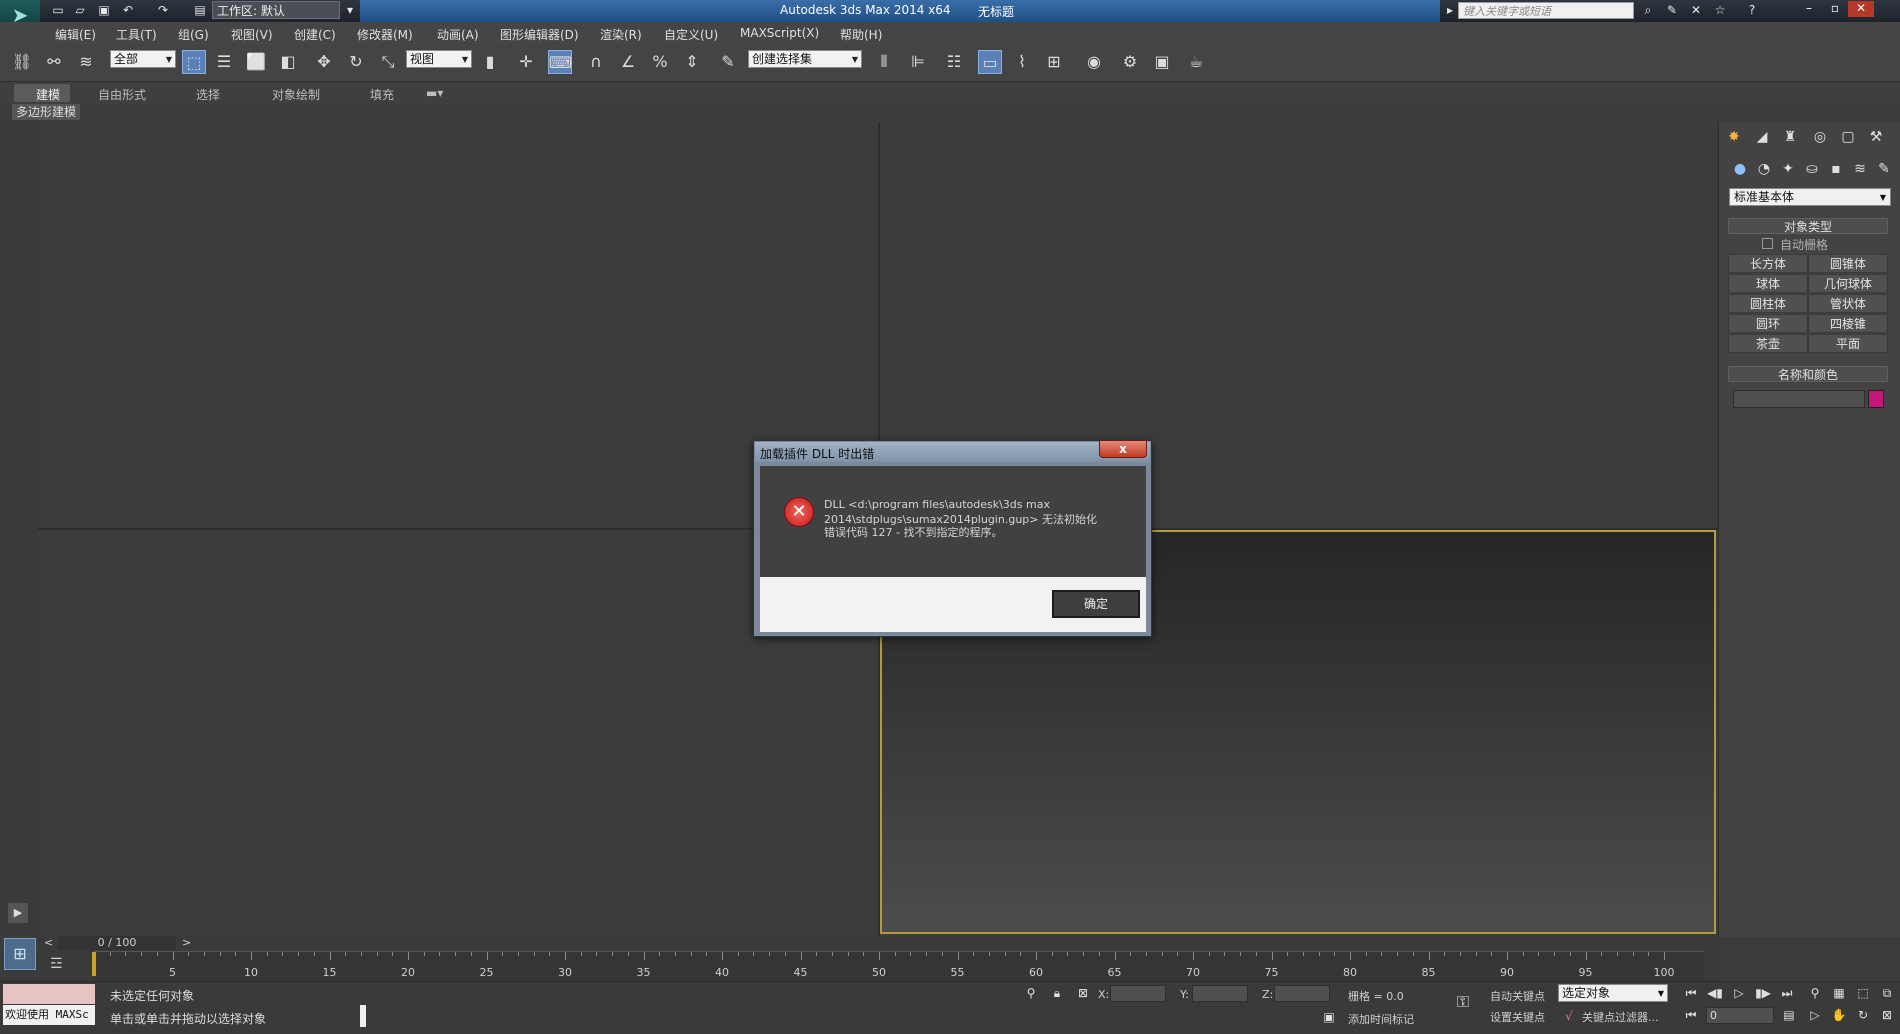 The width and height of the screenshot is (1900, 1034). Describe the element at coordinates (1836, 169) in the screenshot. I see `helpers-icon: ▪` at that location.